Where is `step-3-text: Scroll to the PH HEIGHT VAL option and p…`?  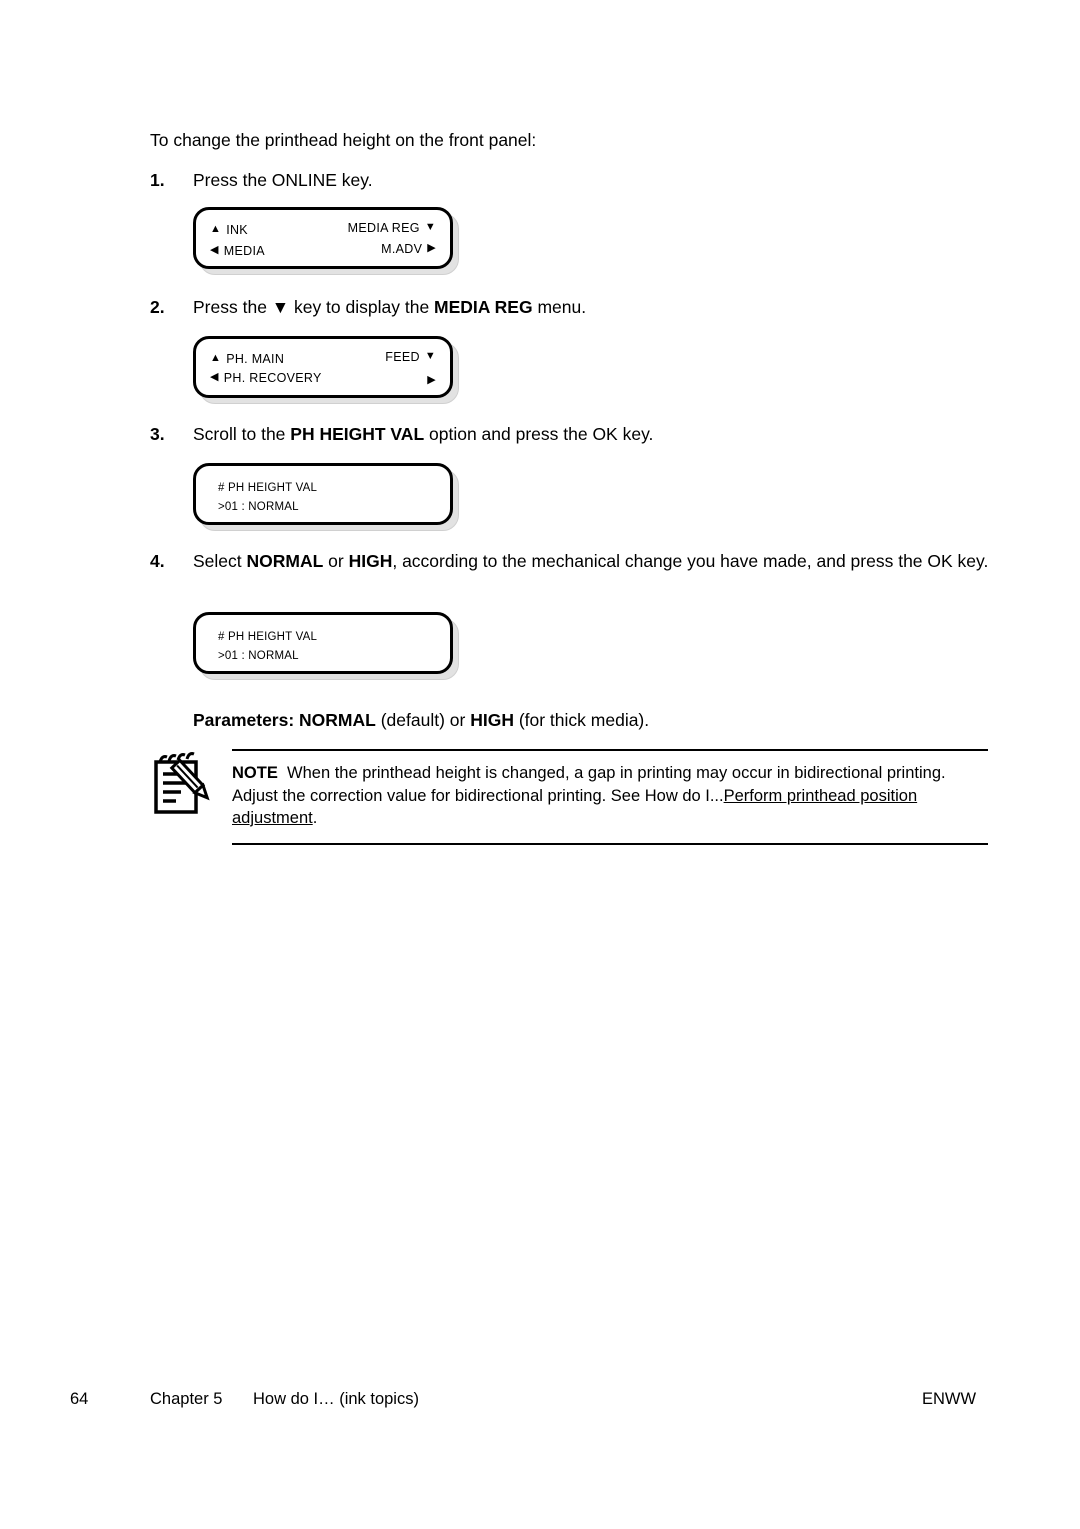
step-3-text: Scroll to the PH HEIGHT VAL option and p… is located at coordinates (581, 434).